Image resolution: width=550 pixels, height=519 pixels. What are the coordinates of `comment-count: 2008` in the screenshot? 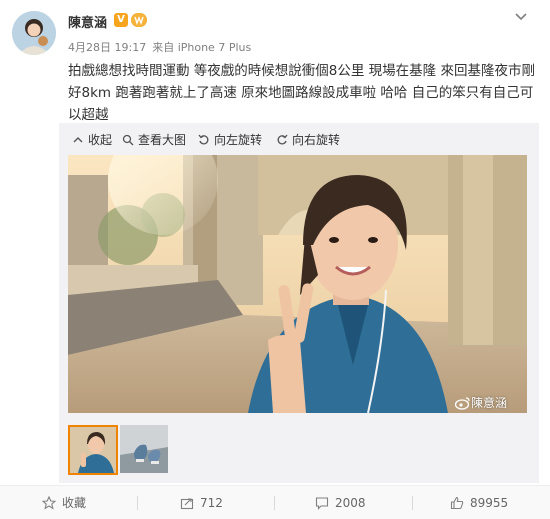 It's located at (350, 502).